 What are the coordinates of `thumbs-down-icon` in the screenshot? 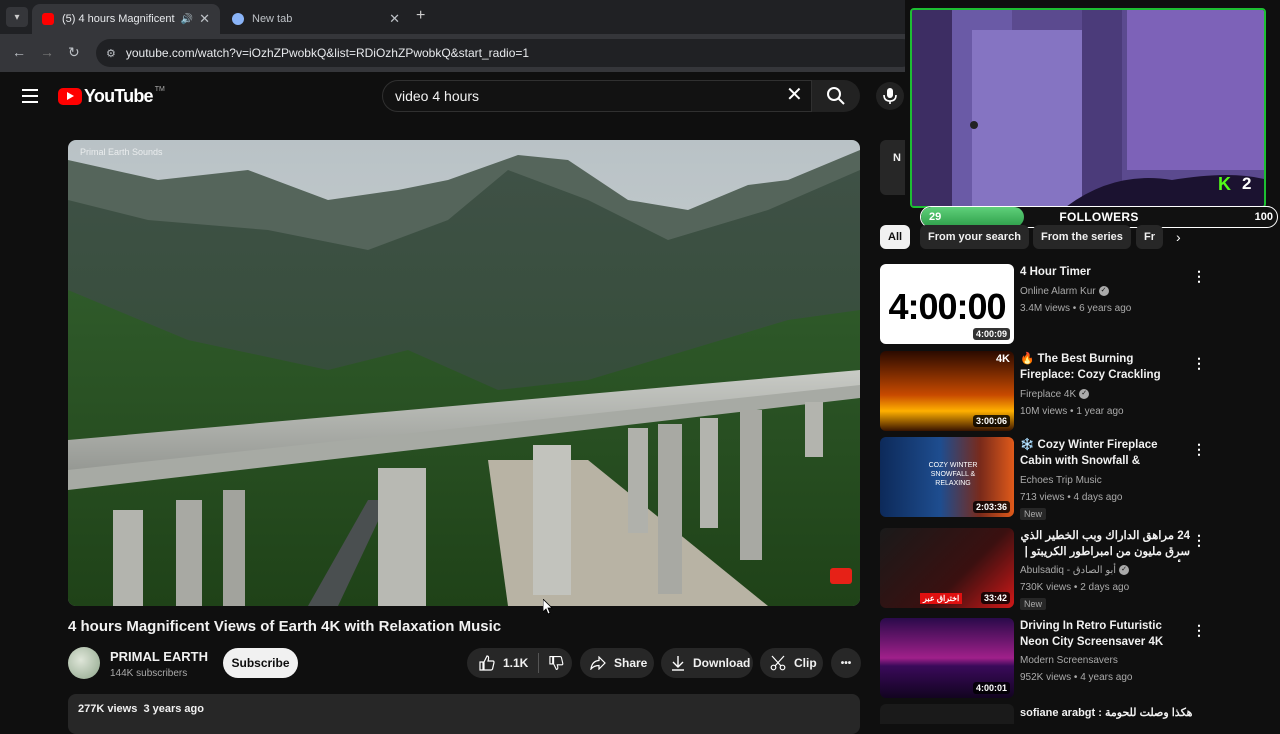 It's located at (556, 663).